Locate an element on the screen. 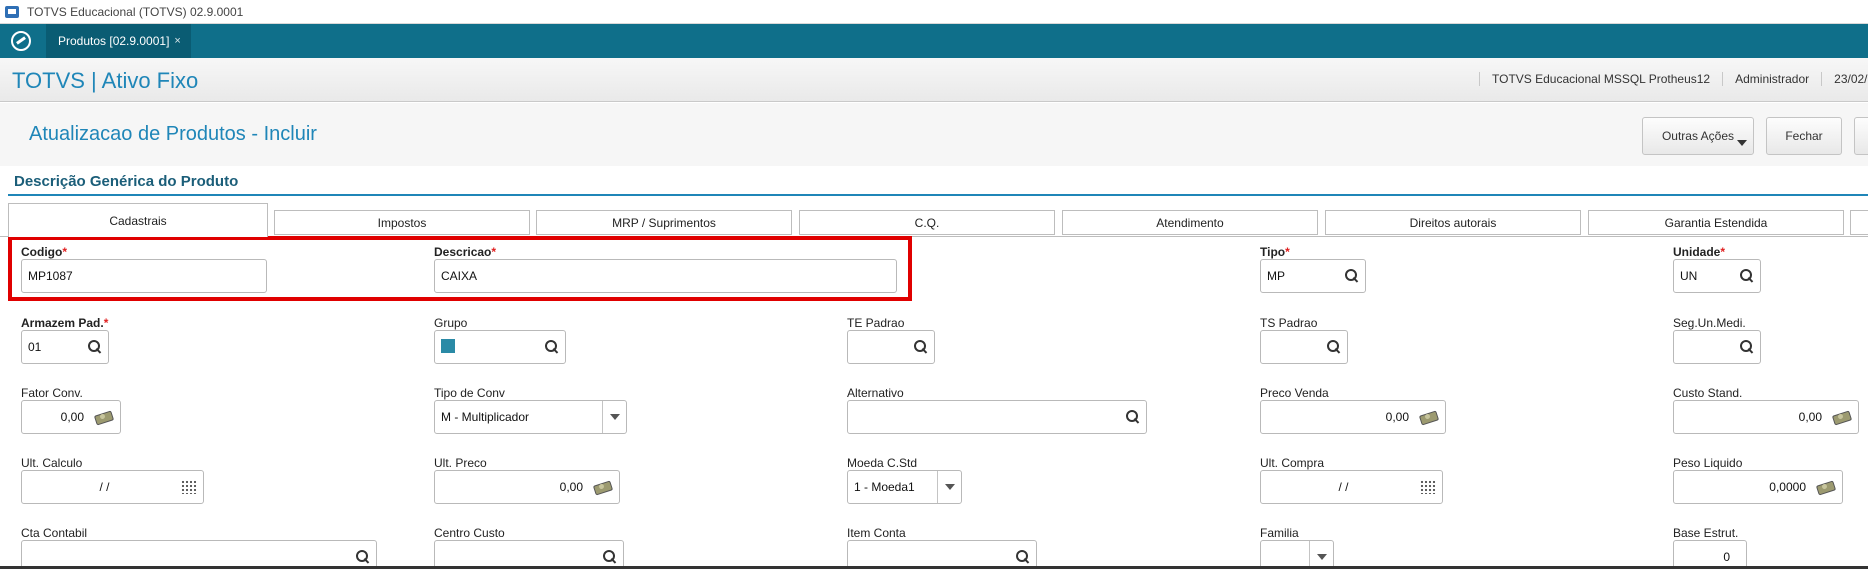  form-title: Atualizacao de Produtos - Incluir is located at coordinates (173, 134).